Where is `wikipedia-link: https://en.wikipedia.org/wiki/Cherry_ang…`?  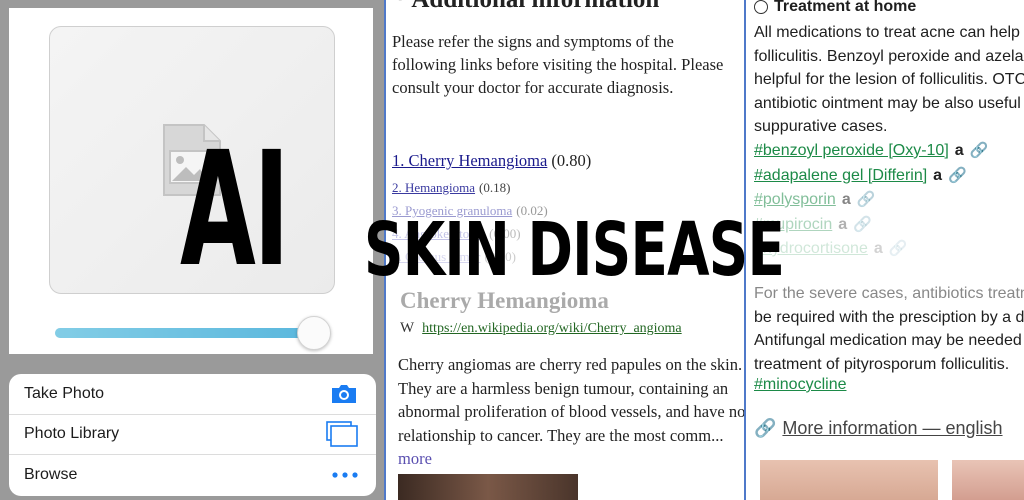
wikipedia-link: https://en.wikipedia.org/wiki/Cherry_ang… is located at coordinates (551, 328).